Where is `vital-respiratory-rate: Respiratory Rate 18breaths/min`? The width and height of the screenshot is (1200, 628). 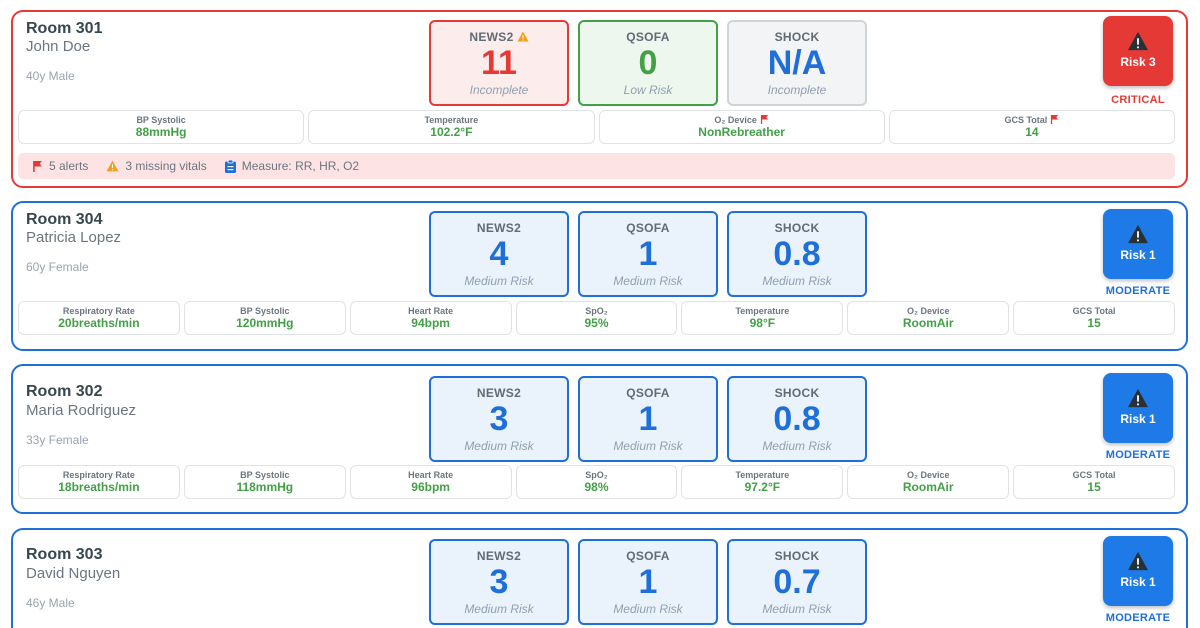
vital-respiratory-rate: Respiratory Rate 18breaths/min is located at coordinates (99, 482).